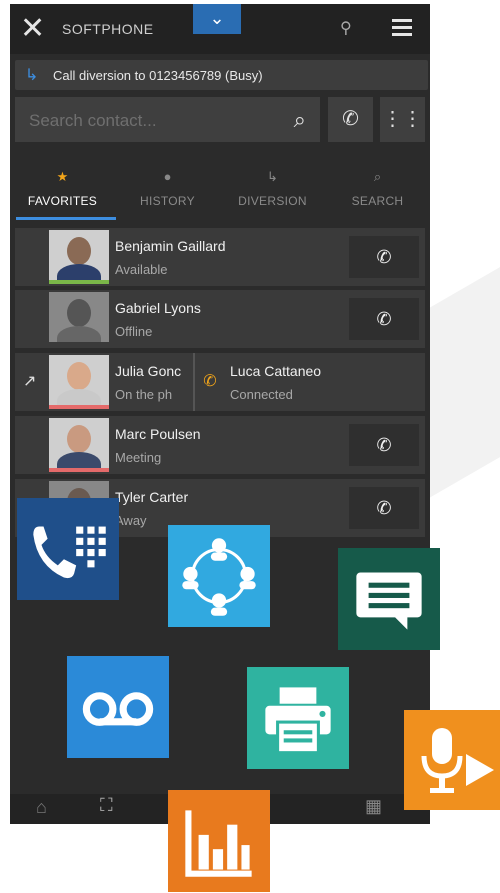 The width and height of the screenshot is (500, 893). What do you see at coordinates (148, 371) in the screenshot?
I see `contact-name: Julia Gonc` at bounding box center [148, 371].